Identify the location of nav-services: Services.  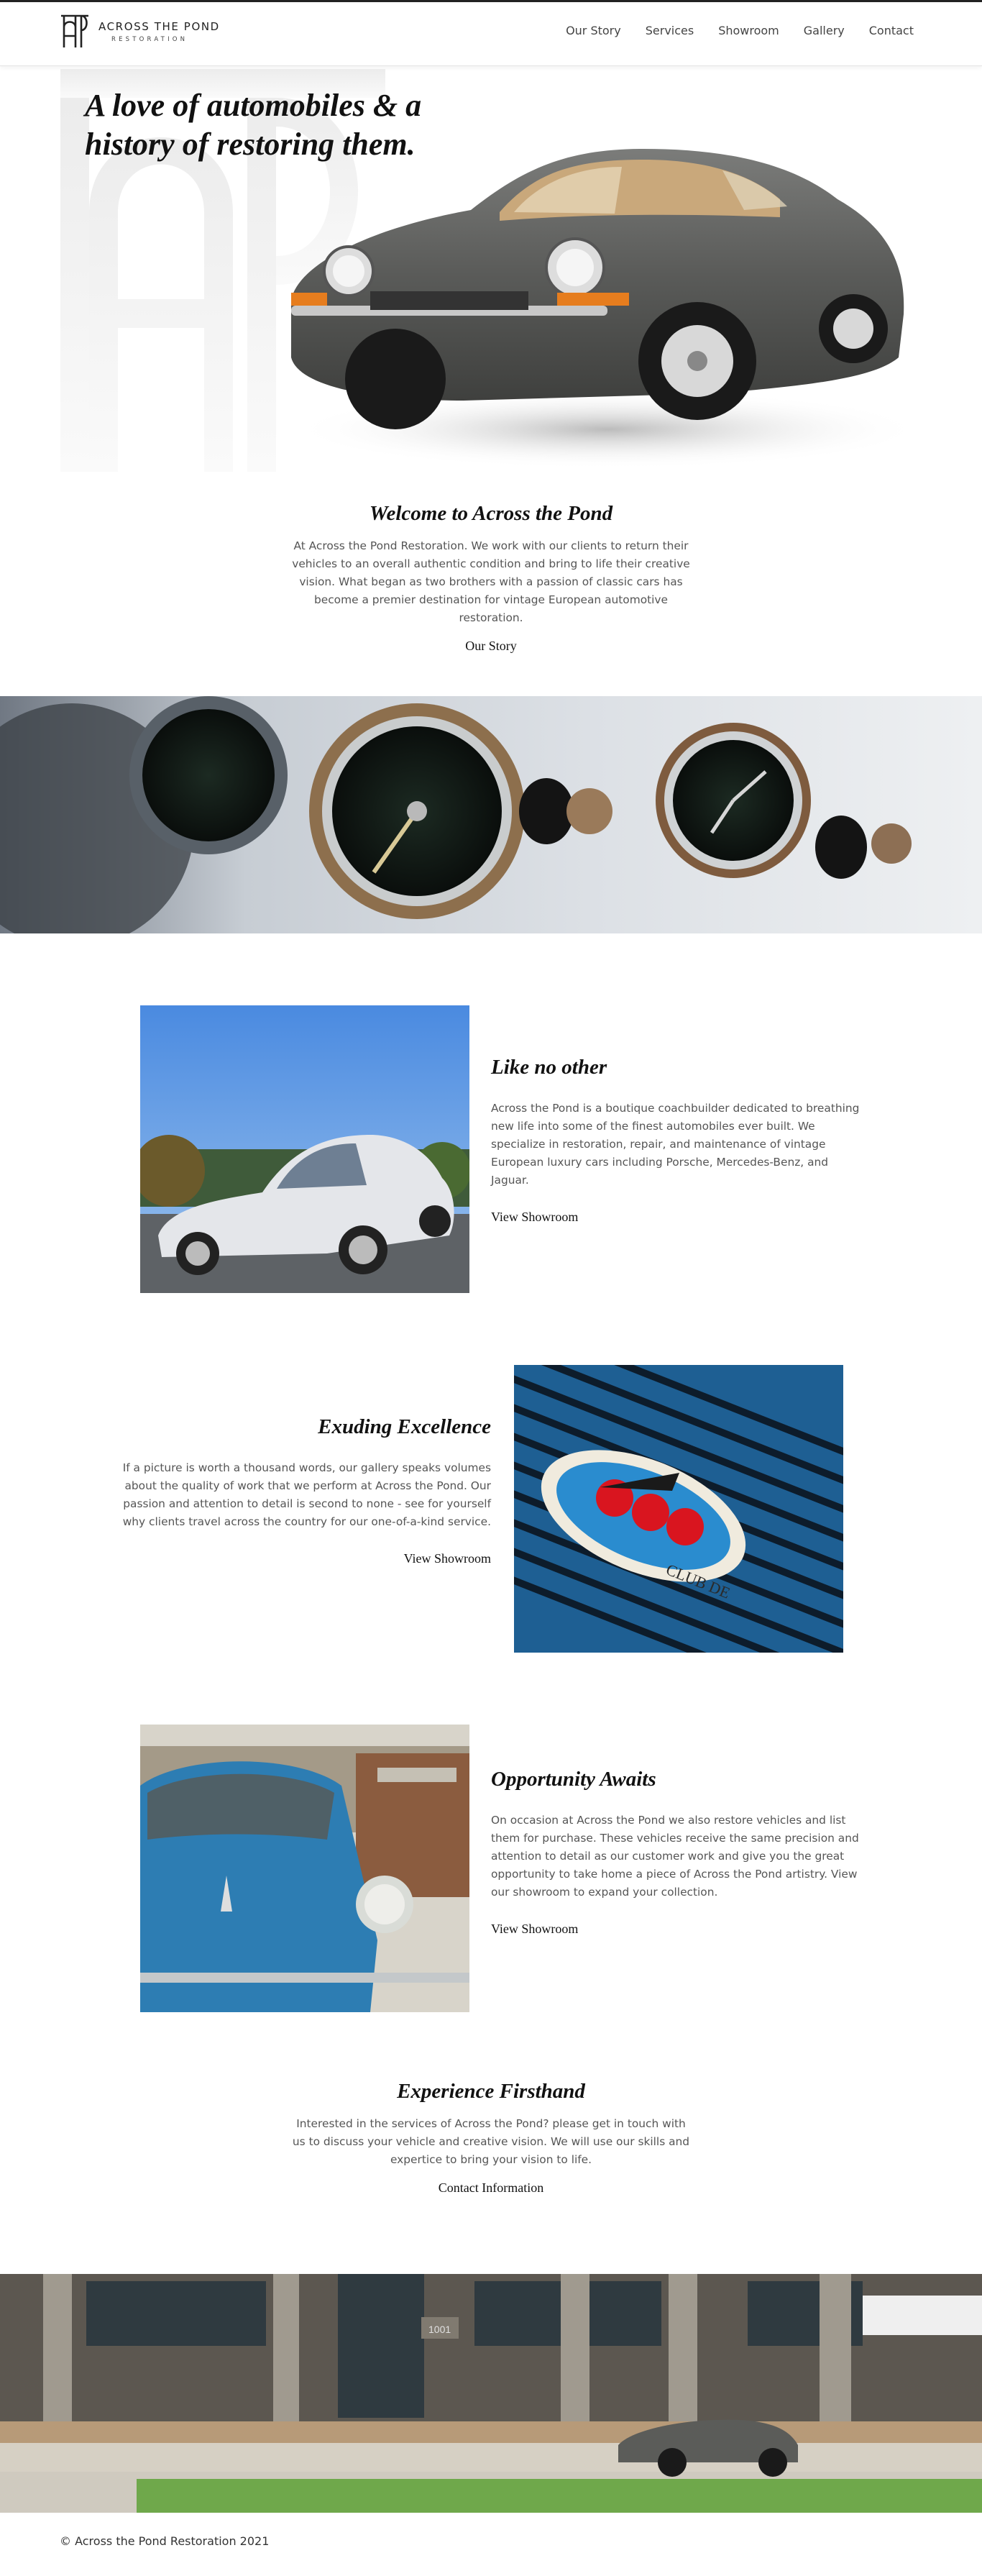
(670, 30).